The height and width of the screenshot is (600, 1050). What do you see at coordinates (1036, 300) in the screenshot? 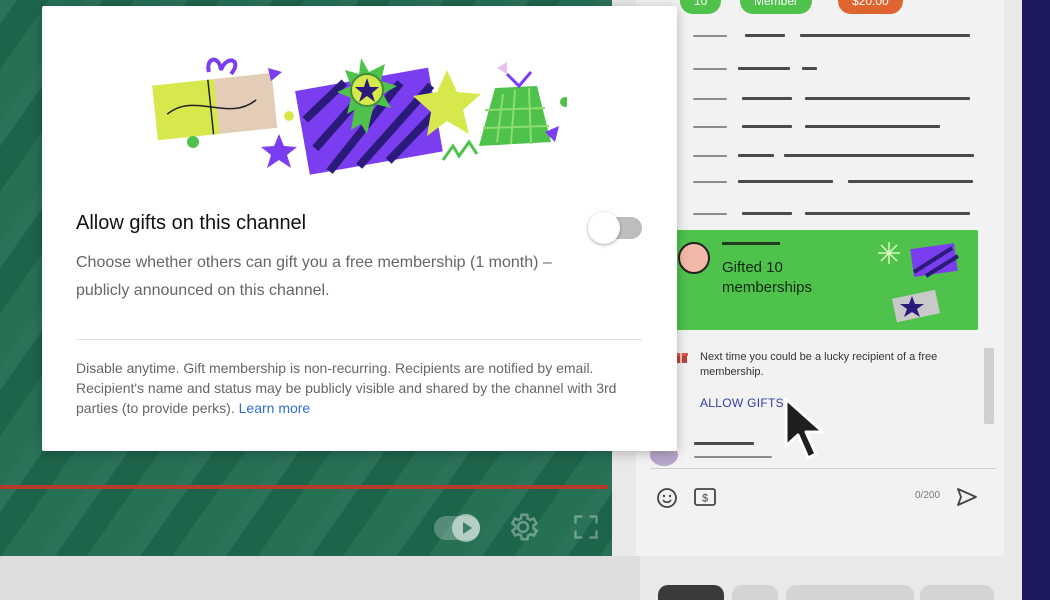
I see `page-edge` at bounding box center [1036, 300].